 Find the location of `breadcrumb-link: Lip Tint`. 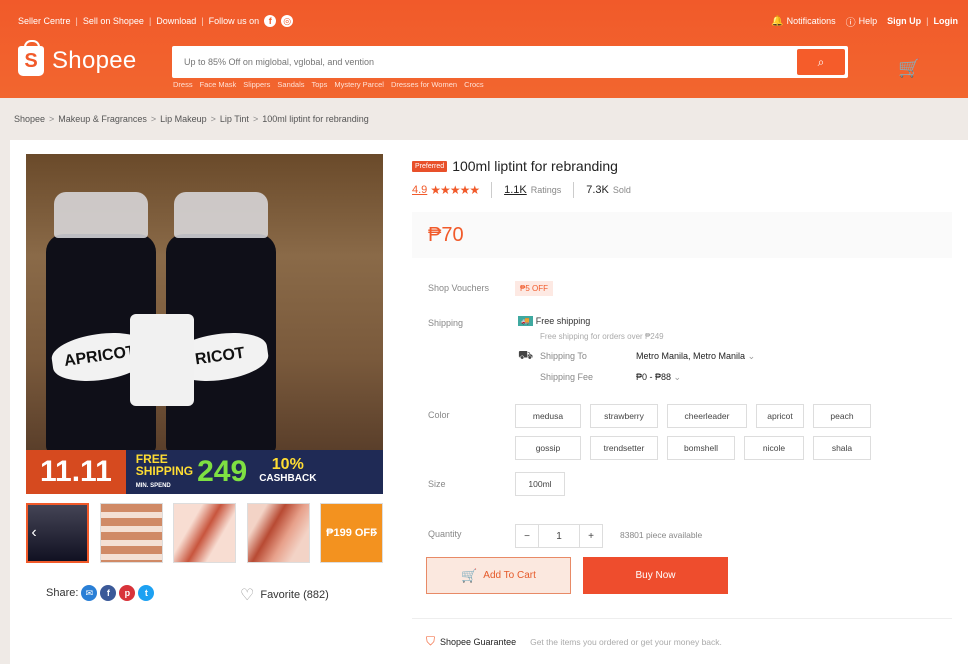

breadcrumb-link: Lip Tint is located at coordinates (234, 119).